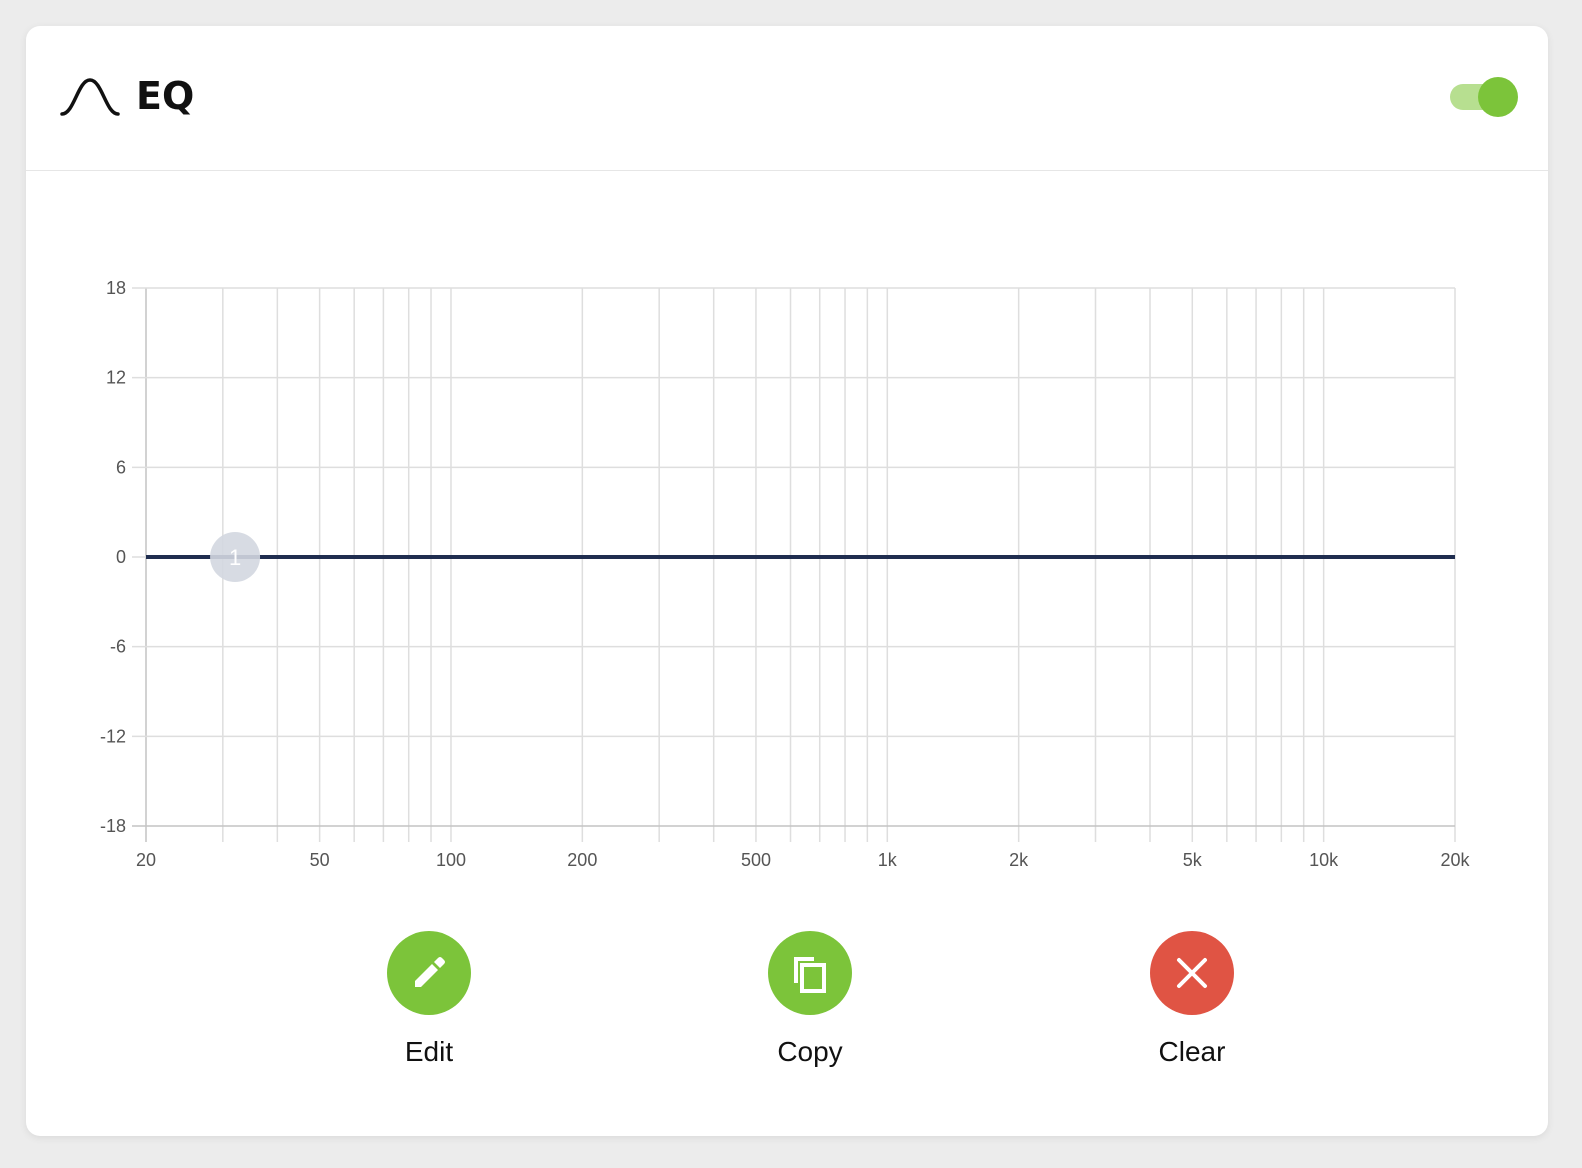 The height and width of the screenshot is (1168, 1582). Describe the element at coordinates (121, 557) in the screenshot. I see `y-tick-label: 0` at that location.